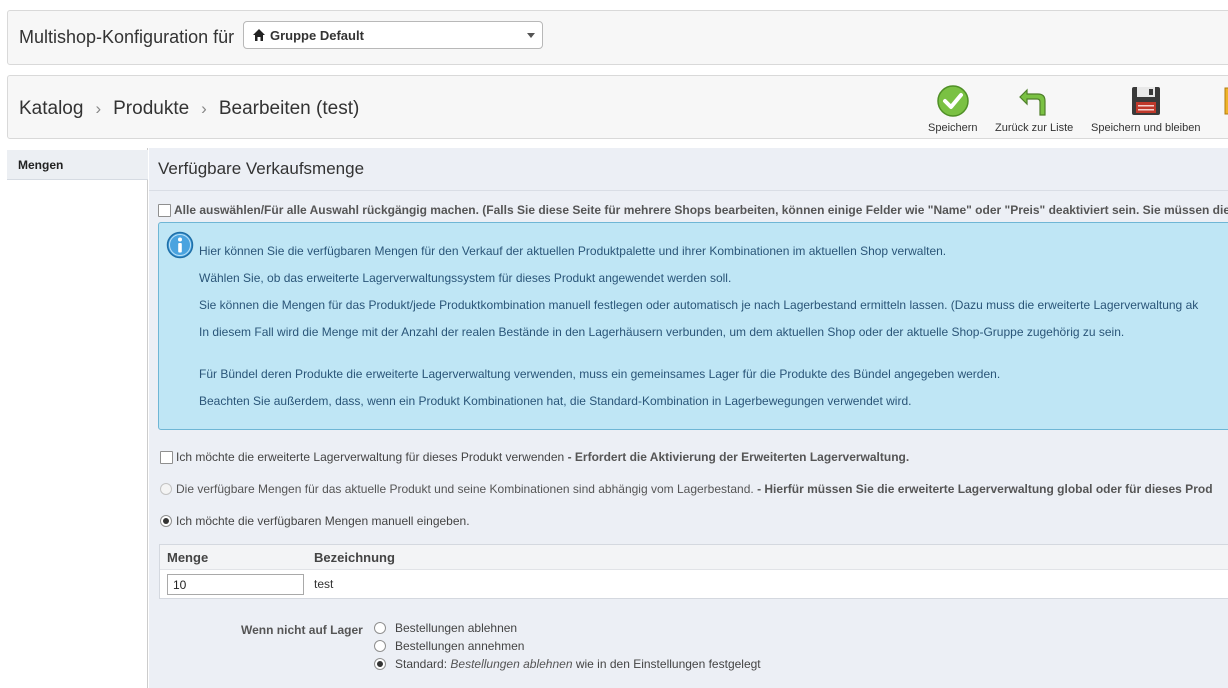 This screenshot has height=688, width=1228. What do you see at coordinates (693, 571) in the screenshot?
I see `quantities-table: Menge Bezeichnung test` at bounding box center [693, 571].